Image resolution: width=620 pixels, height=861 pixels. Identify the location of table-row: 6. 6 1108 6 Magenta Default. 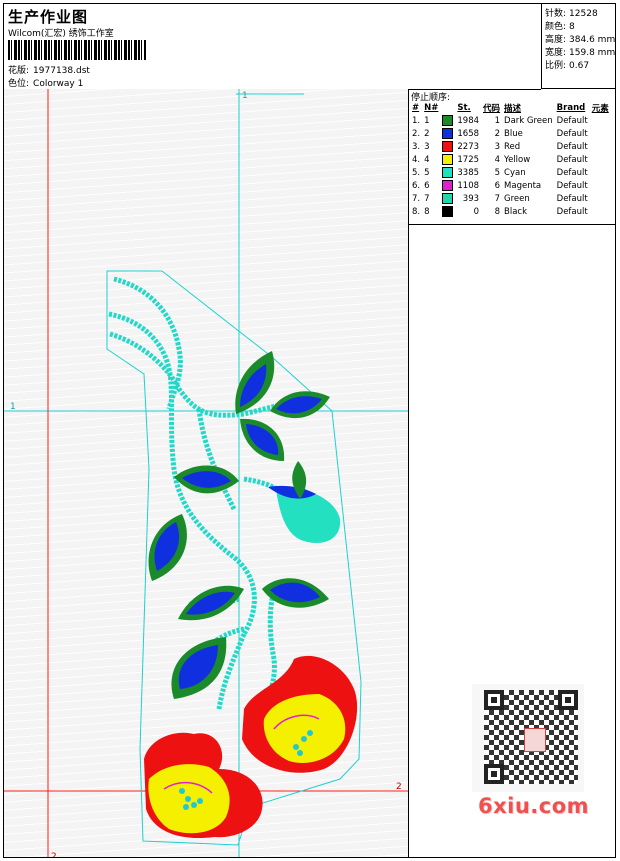
(510, 185).